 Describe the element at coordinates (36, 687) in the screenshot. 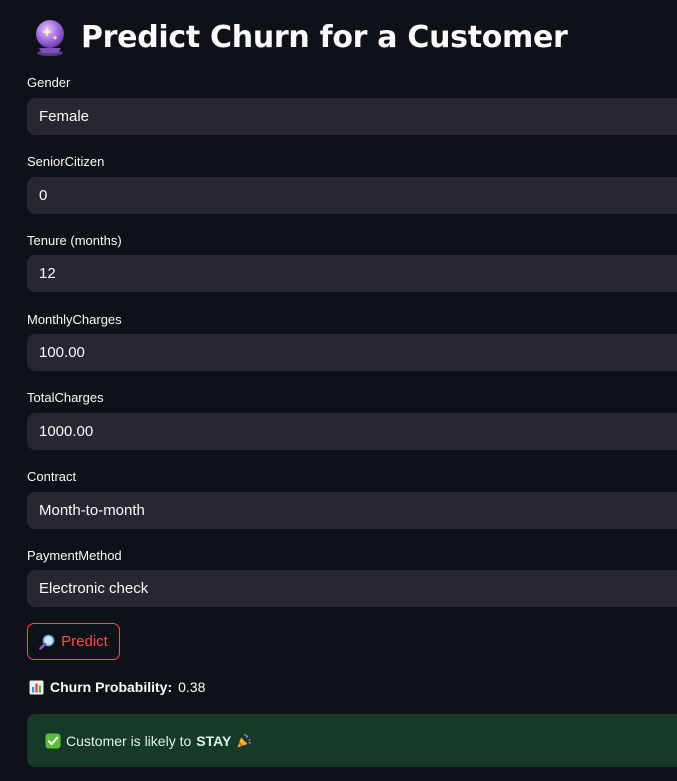

I see `bar-chart-icon` at that location.